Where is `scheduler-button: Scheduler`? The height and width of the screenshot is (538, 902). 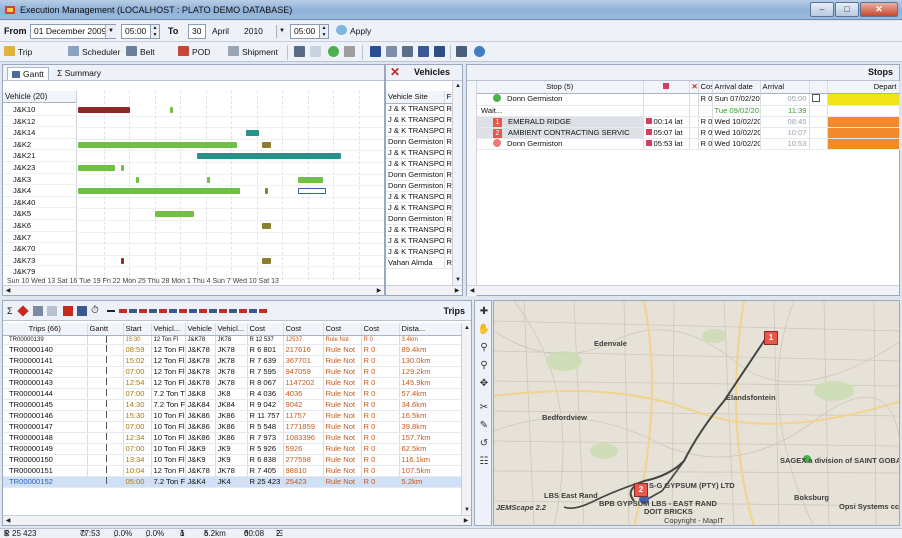
scheduler-button: Scheduler is located at coordinates (94, 52).